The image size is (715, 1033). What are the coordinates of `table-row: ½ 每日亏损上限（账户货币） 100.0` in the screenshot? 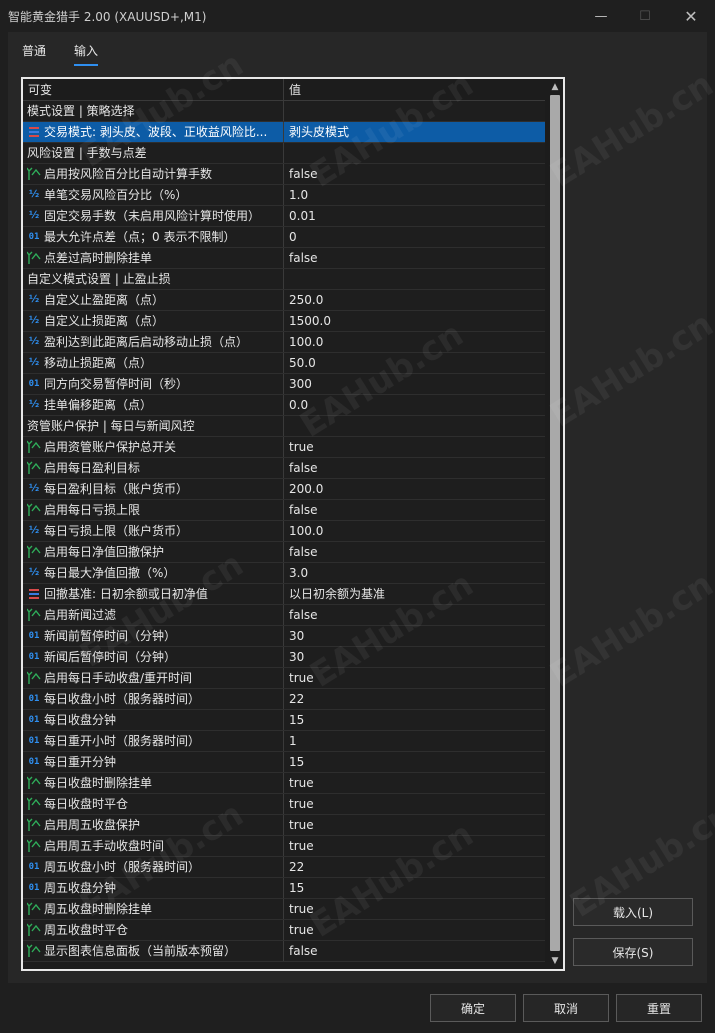 It's located at (284, 531).